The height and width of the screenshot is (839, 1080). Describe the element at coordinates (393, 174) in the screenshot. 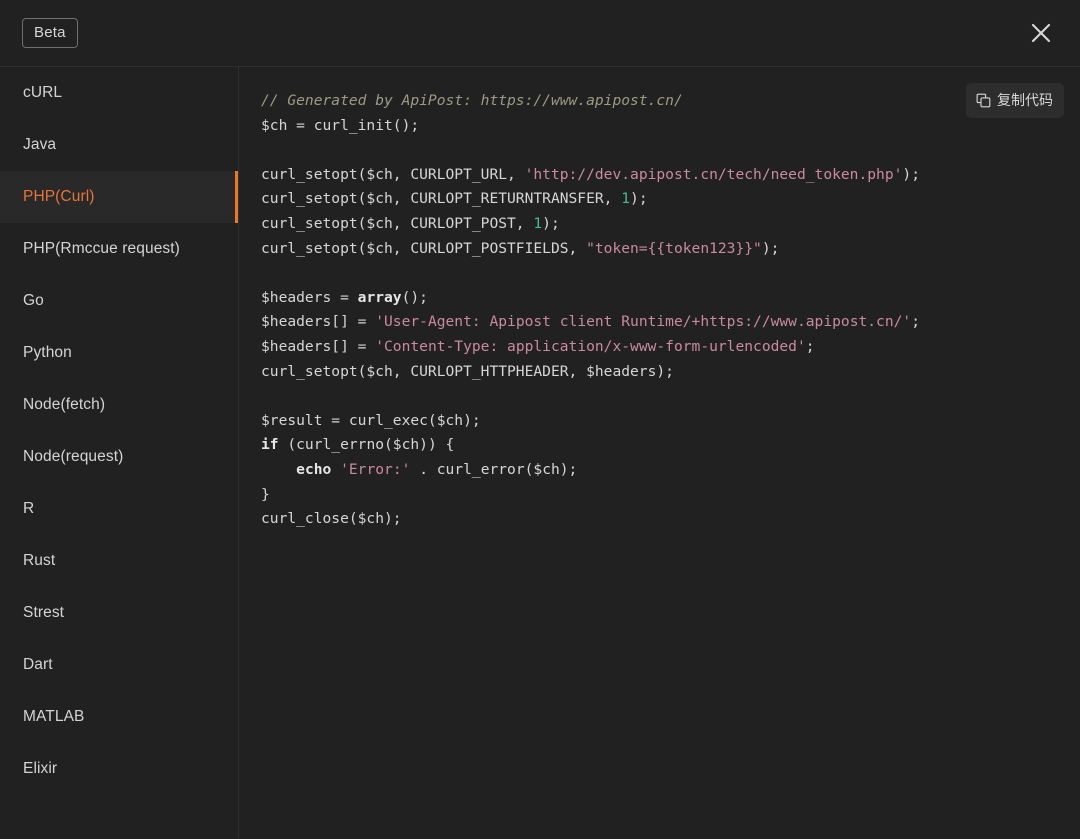

I see `code-token-plain: curl_setopt($ch, CURLOPT_URL,` at that location.